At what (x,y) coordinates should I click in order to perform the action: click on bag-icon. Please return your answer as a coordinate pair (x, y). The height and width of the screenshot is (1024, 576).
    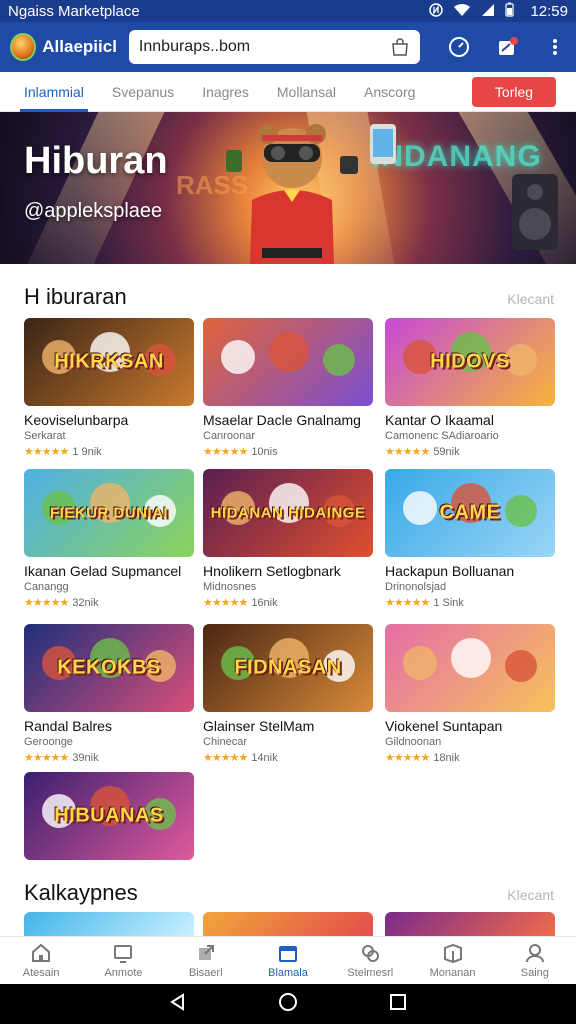
    Looking at the image, I should click on (400, 47).